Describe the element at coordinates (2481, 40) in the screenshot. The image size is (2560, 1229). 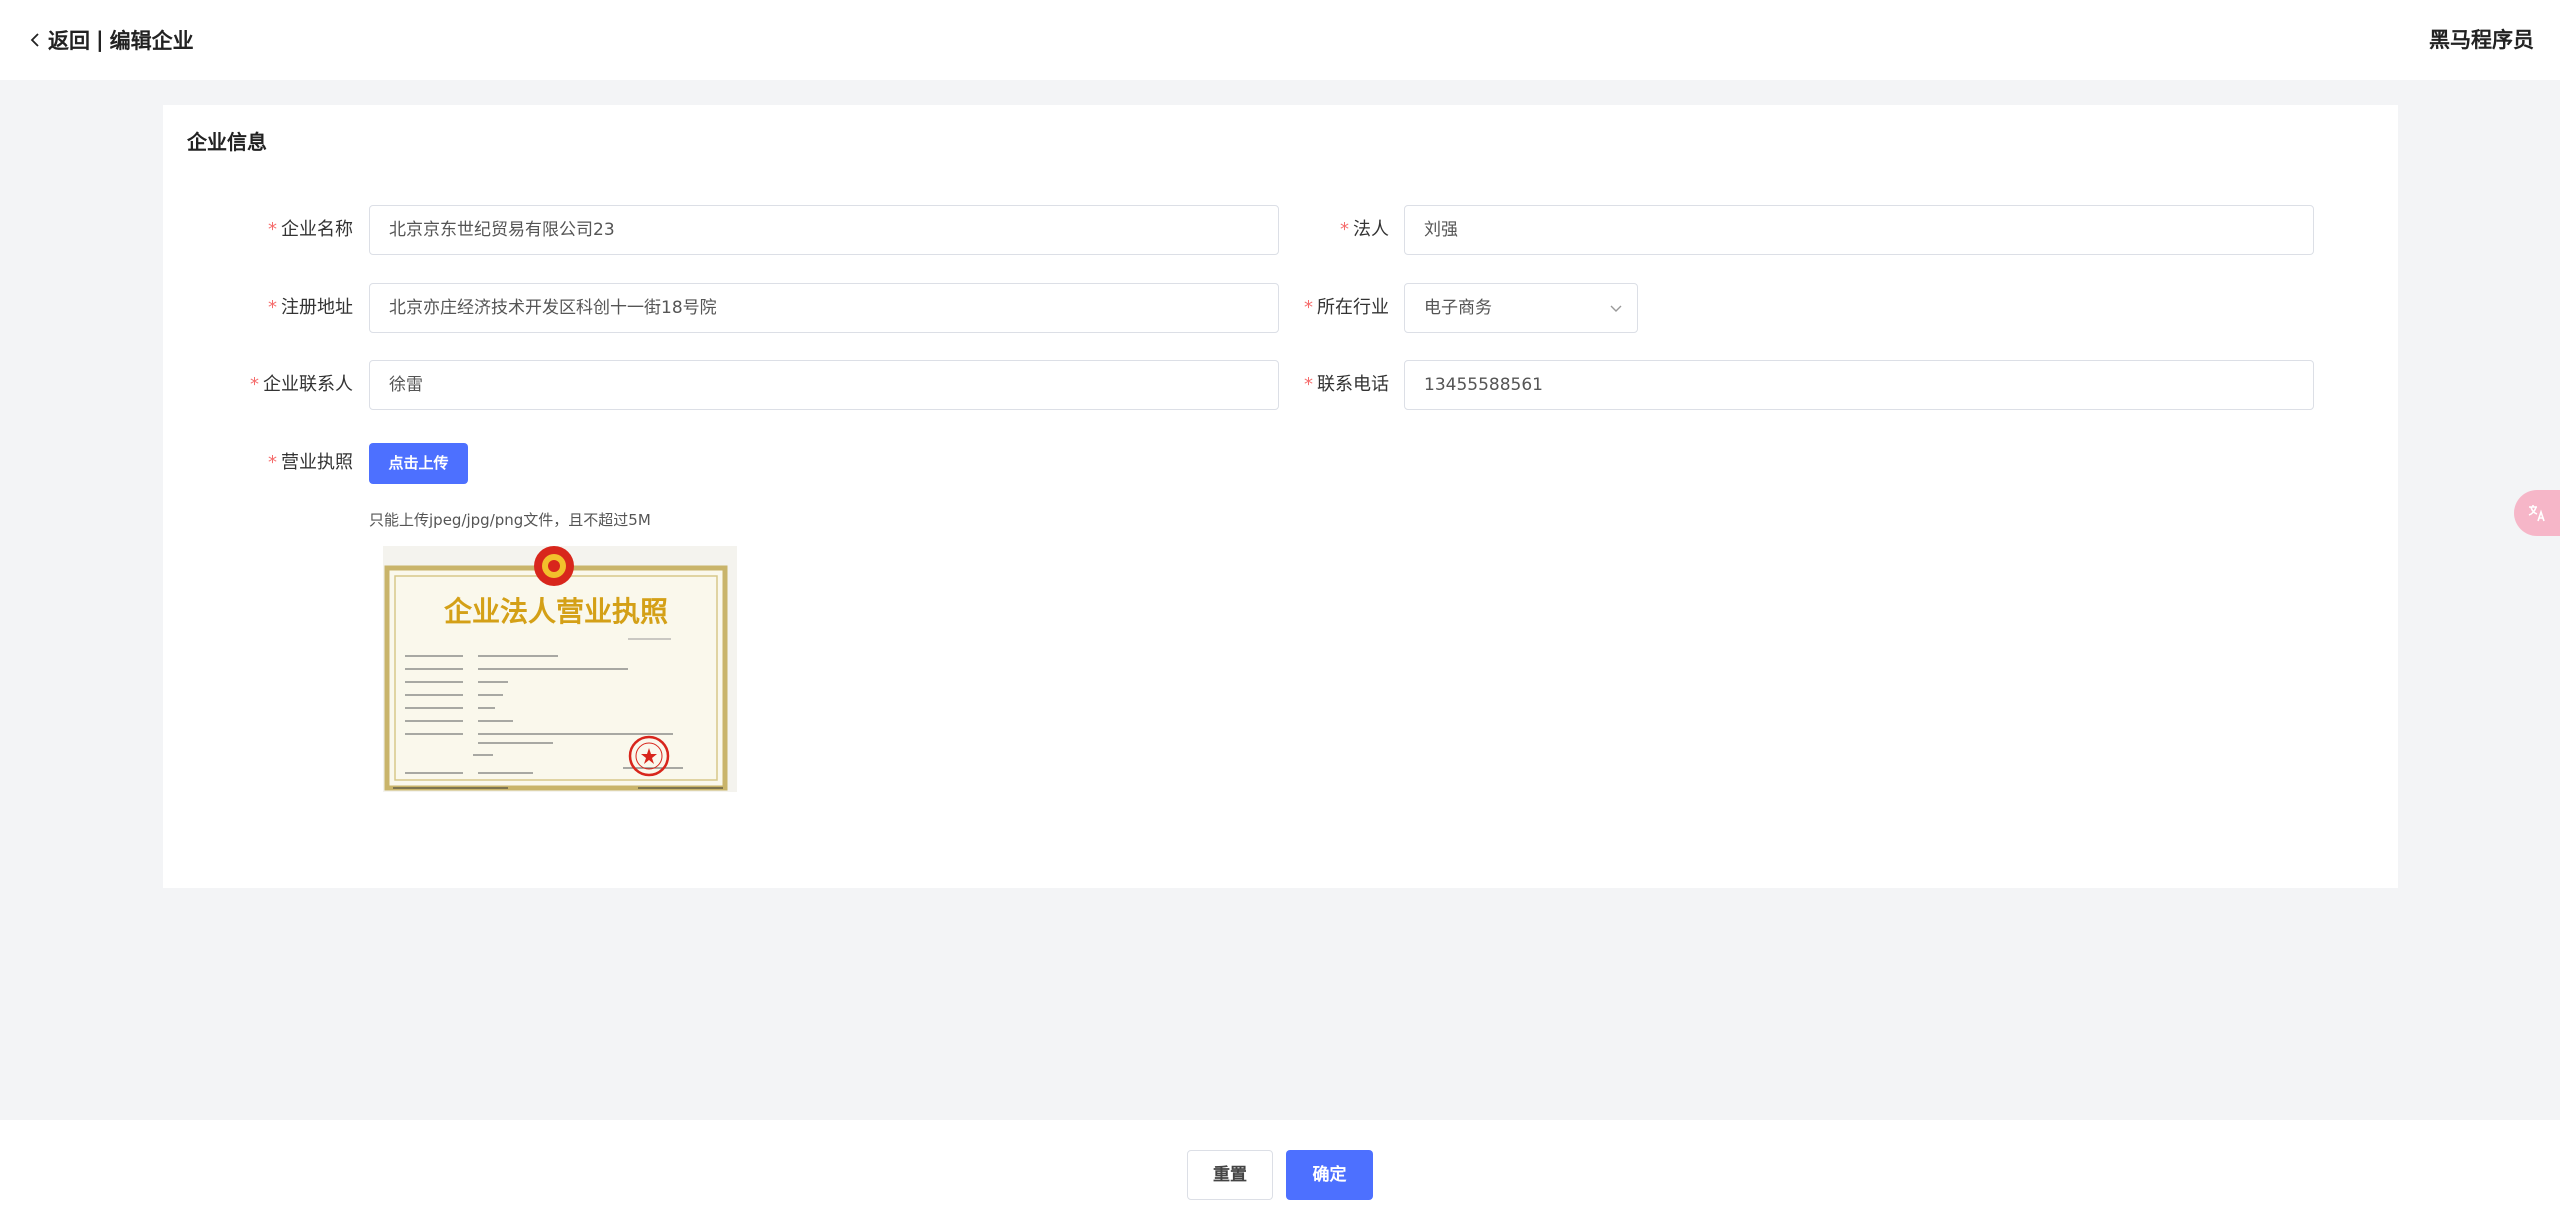
I see `user-name: 黑马程序员` at that location.